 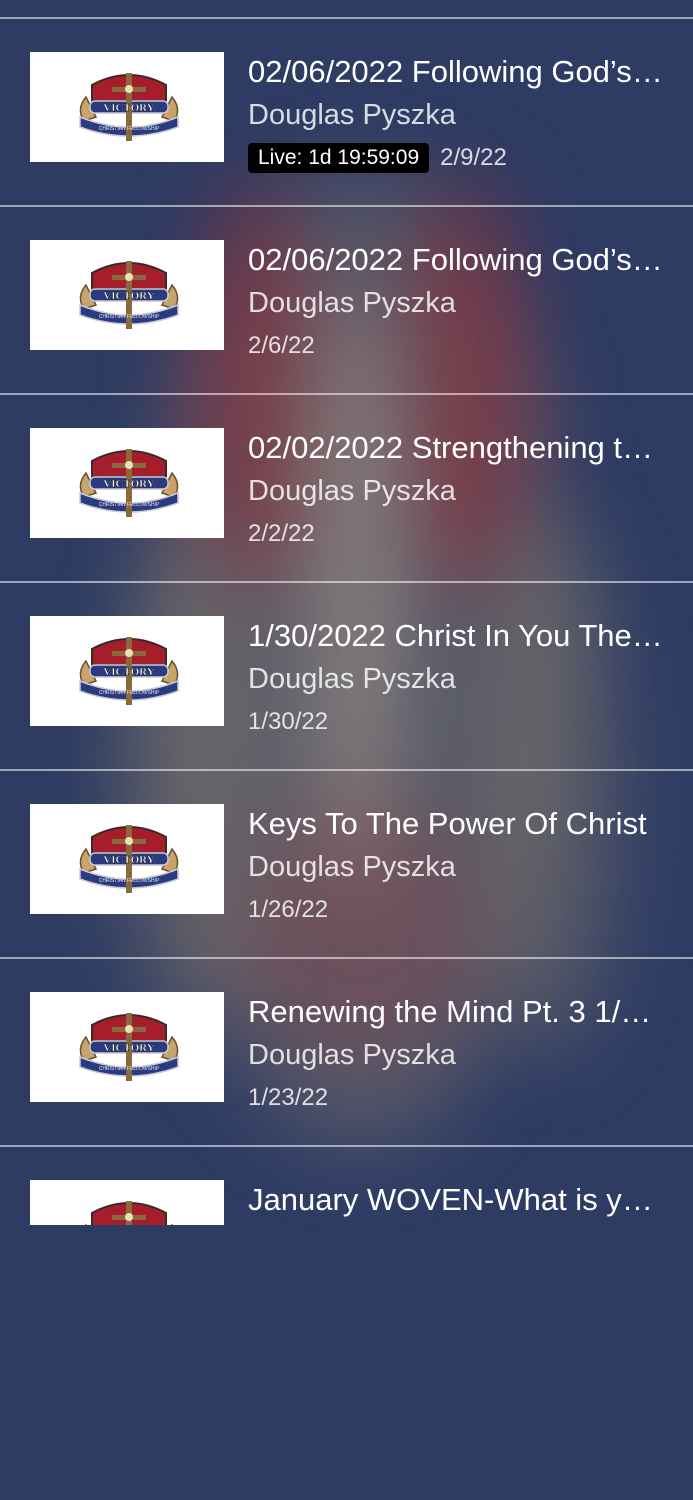 I want to click on video-meta: Live: 1d 19:59:09 2/9/22, so click(x=377, y=158).